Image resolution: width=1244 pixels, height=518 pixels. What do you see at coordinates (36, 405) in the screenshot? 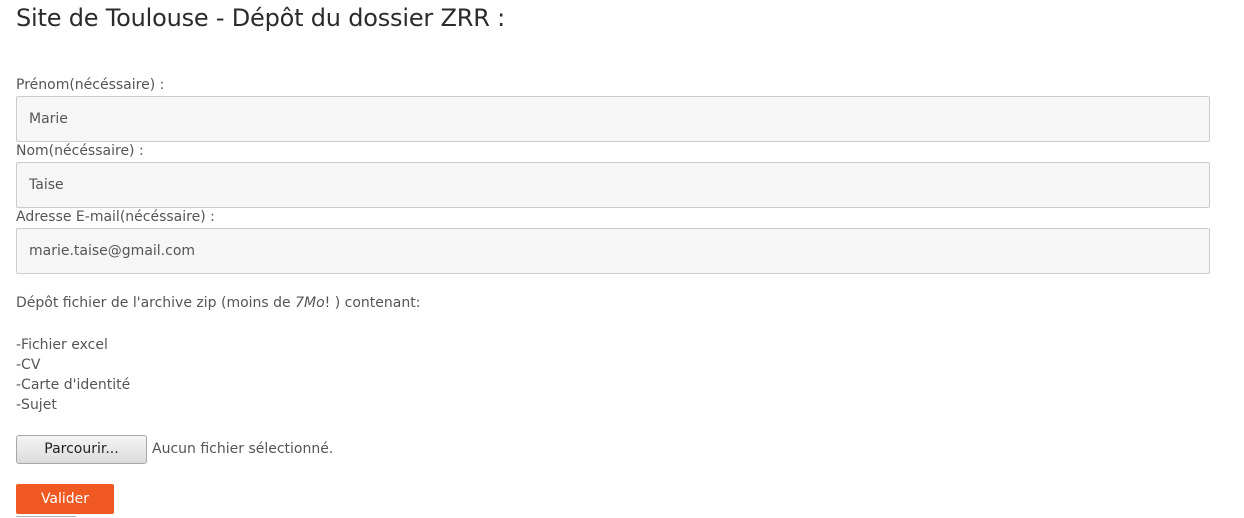
I see `required-file-item: -Sujet` at bounding box center [36, 405].